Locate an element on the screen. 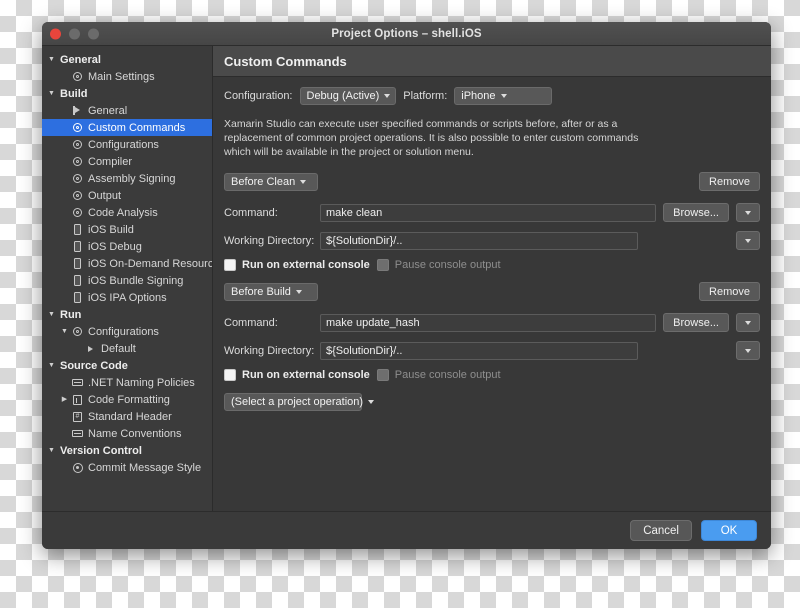 The width and height of the screenshot is (800, 608). sidebar-item-configurations: Configurations is located at coordinates (127, 144).